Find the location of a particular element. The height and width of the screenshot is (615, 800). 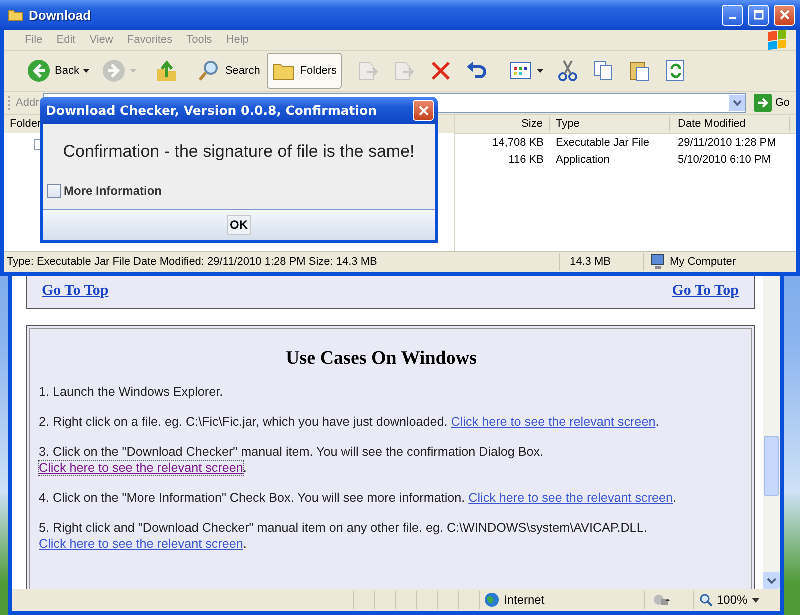

file-type: Executable Jar File is located at coordinates (603, 142).